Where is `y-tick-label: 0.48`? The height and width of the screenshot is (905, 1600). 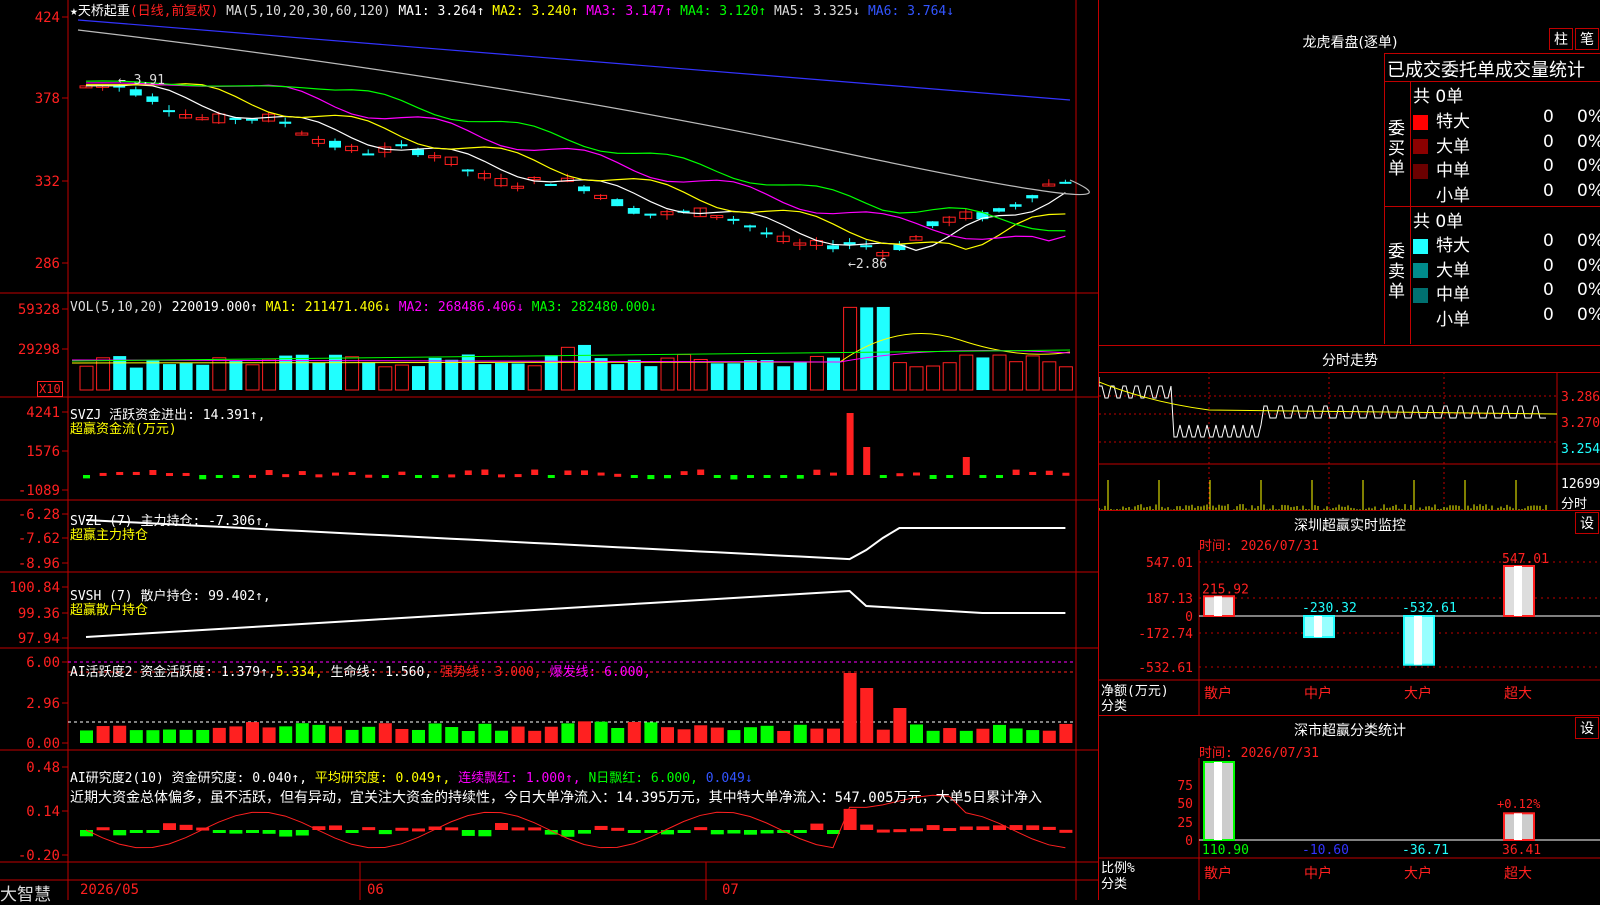
y-tick-label: 0.48 is located at coordinates (43, 768).